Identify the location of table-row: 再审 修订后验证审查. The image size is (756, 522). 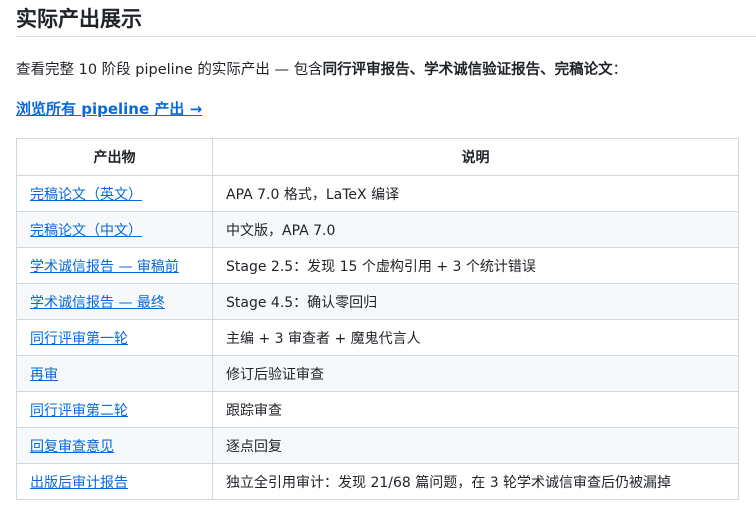
(377, 373).